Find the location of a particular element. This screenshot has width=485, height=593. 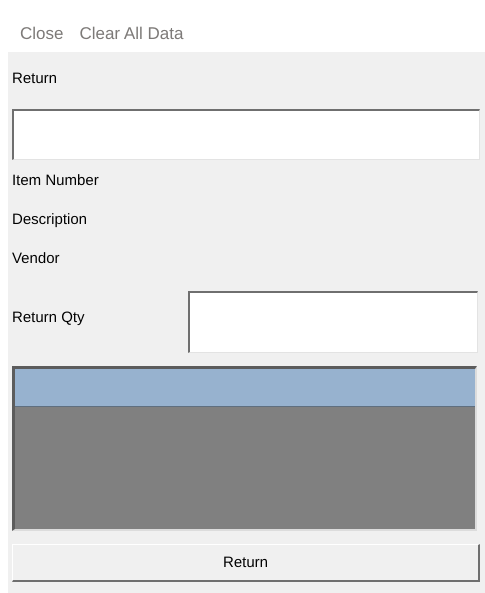

qty-label: Return Qty is located at coordinates (49, 317).